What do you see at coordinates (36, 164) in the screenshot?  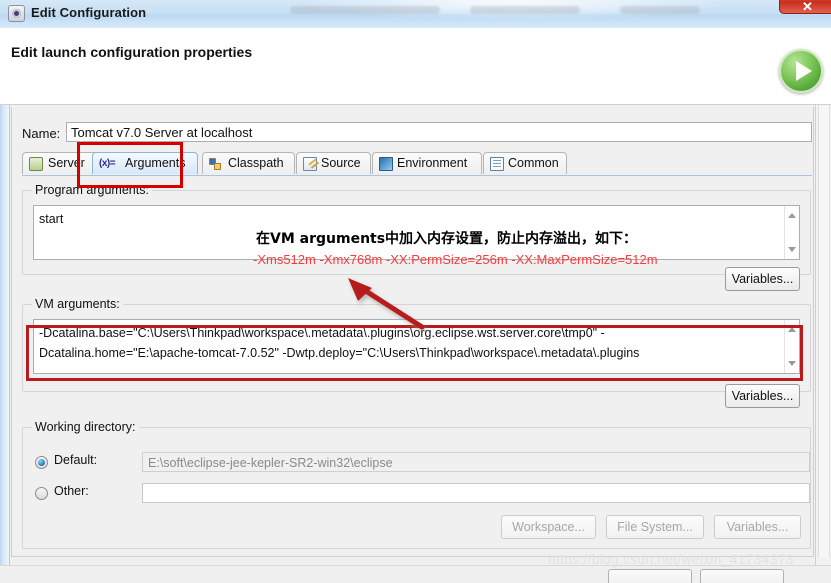 I see `server-icon` at bounding box center [36, 164].